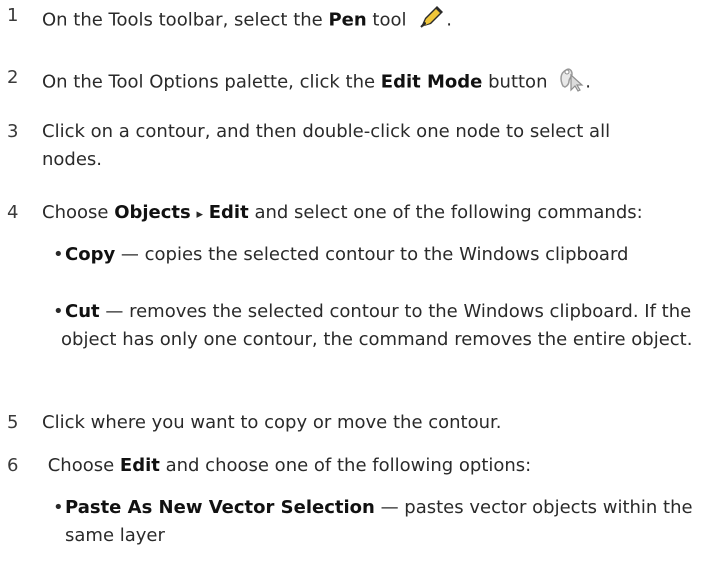 The height and width of the screenshot is (584, 718). What do you see at coordinates (347, 20) in the screenshot?
I see `pen-label: Pen` at bounding box center [347, 20].